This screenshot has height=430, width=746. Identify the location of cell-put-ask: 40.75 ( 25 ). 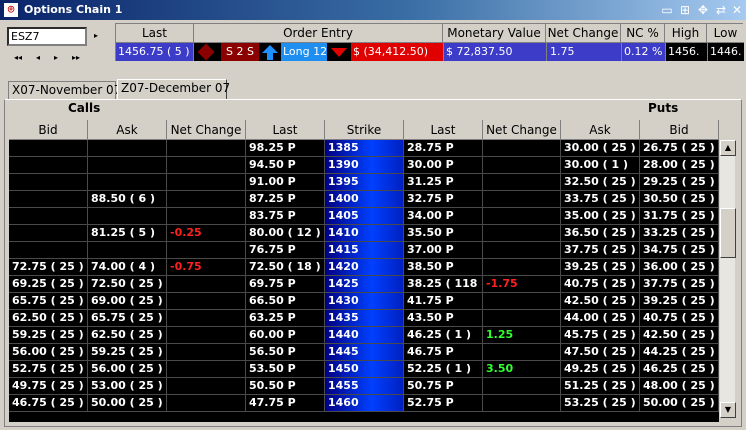
(600, 284).